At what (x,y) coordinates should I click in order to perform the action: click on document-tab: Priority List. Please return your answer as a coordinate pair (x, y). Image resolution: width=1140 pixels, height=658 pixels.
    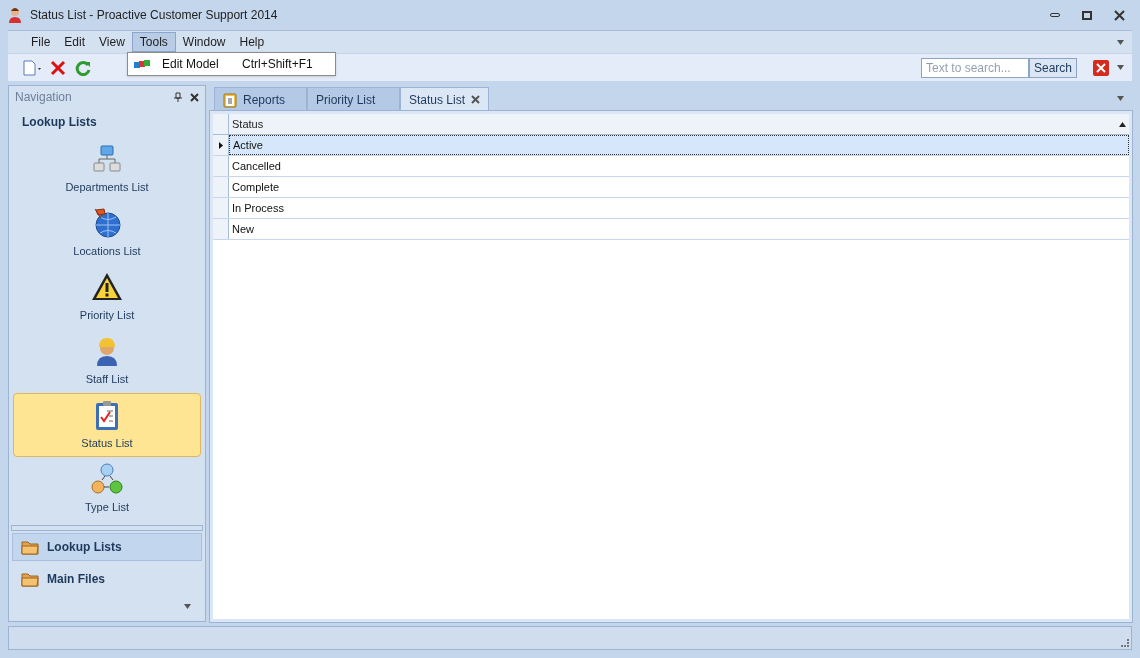
    Looking at the image, I should click on (353, 99).